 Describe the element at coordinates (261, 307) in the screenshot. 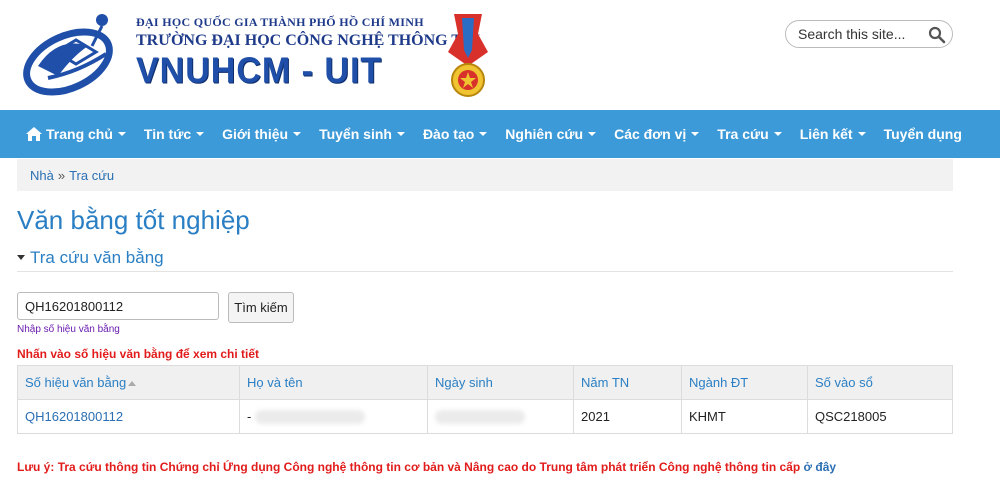

I see `search-button: Tìm kiếm` at that location.